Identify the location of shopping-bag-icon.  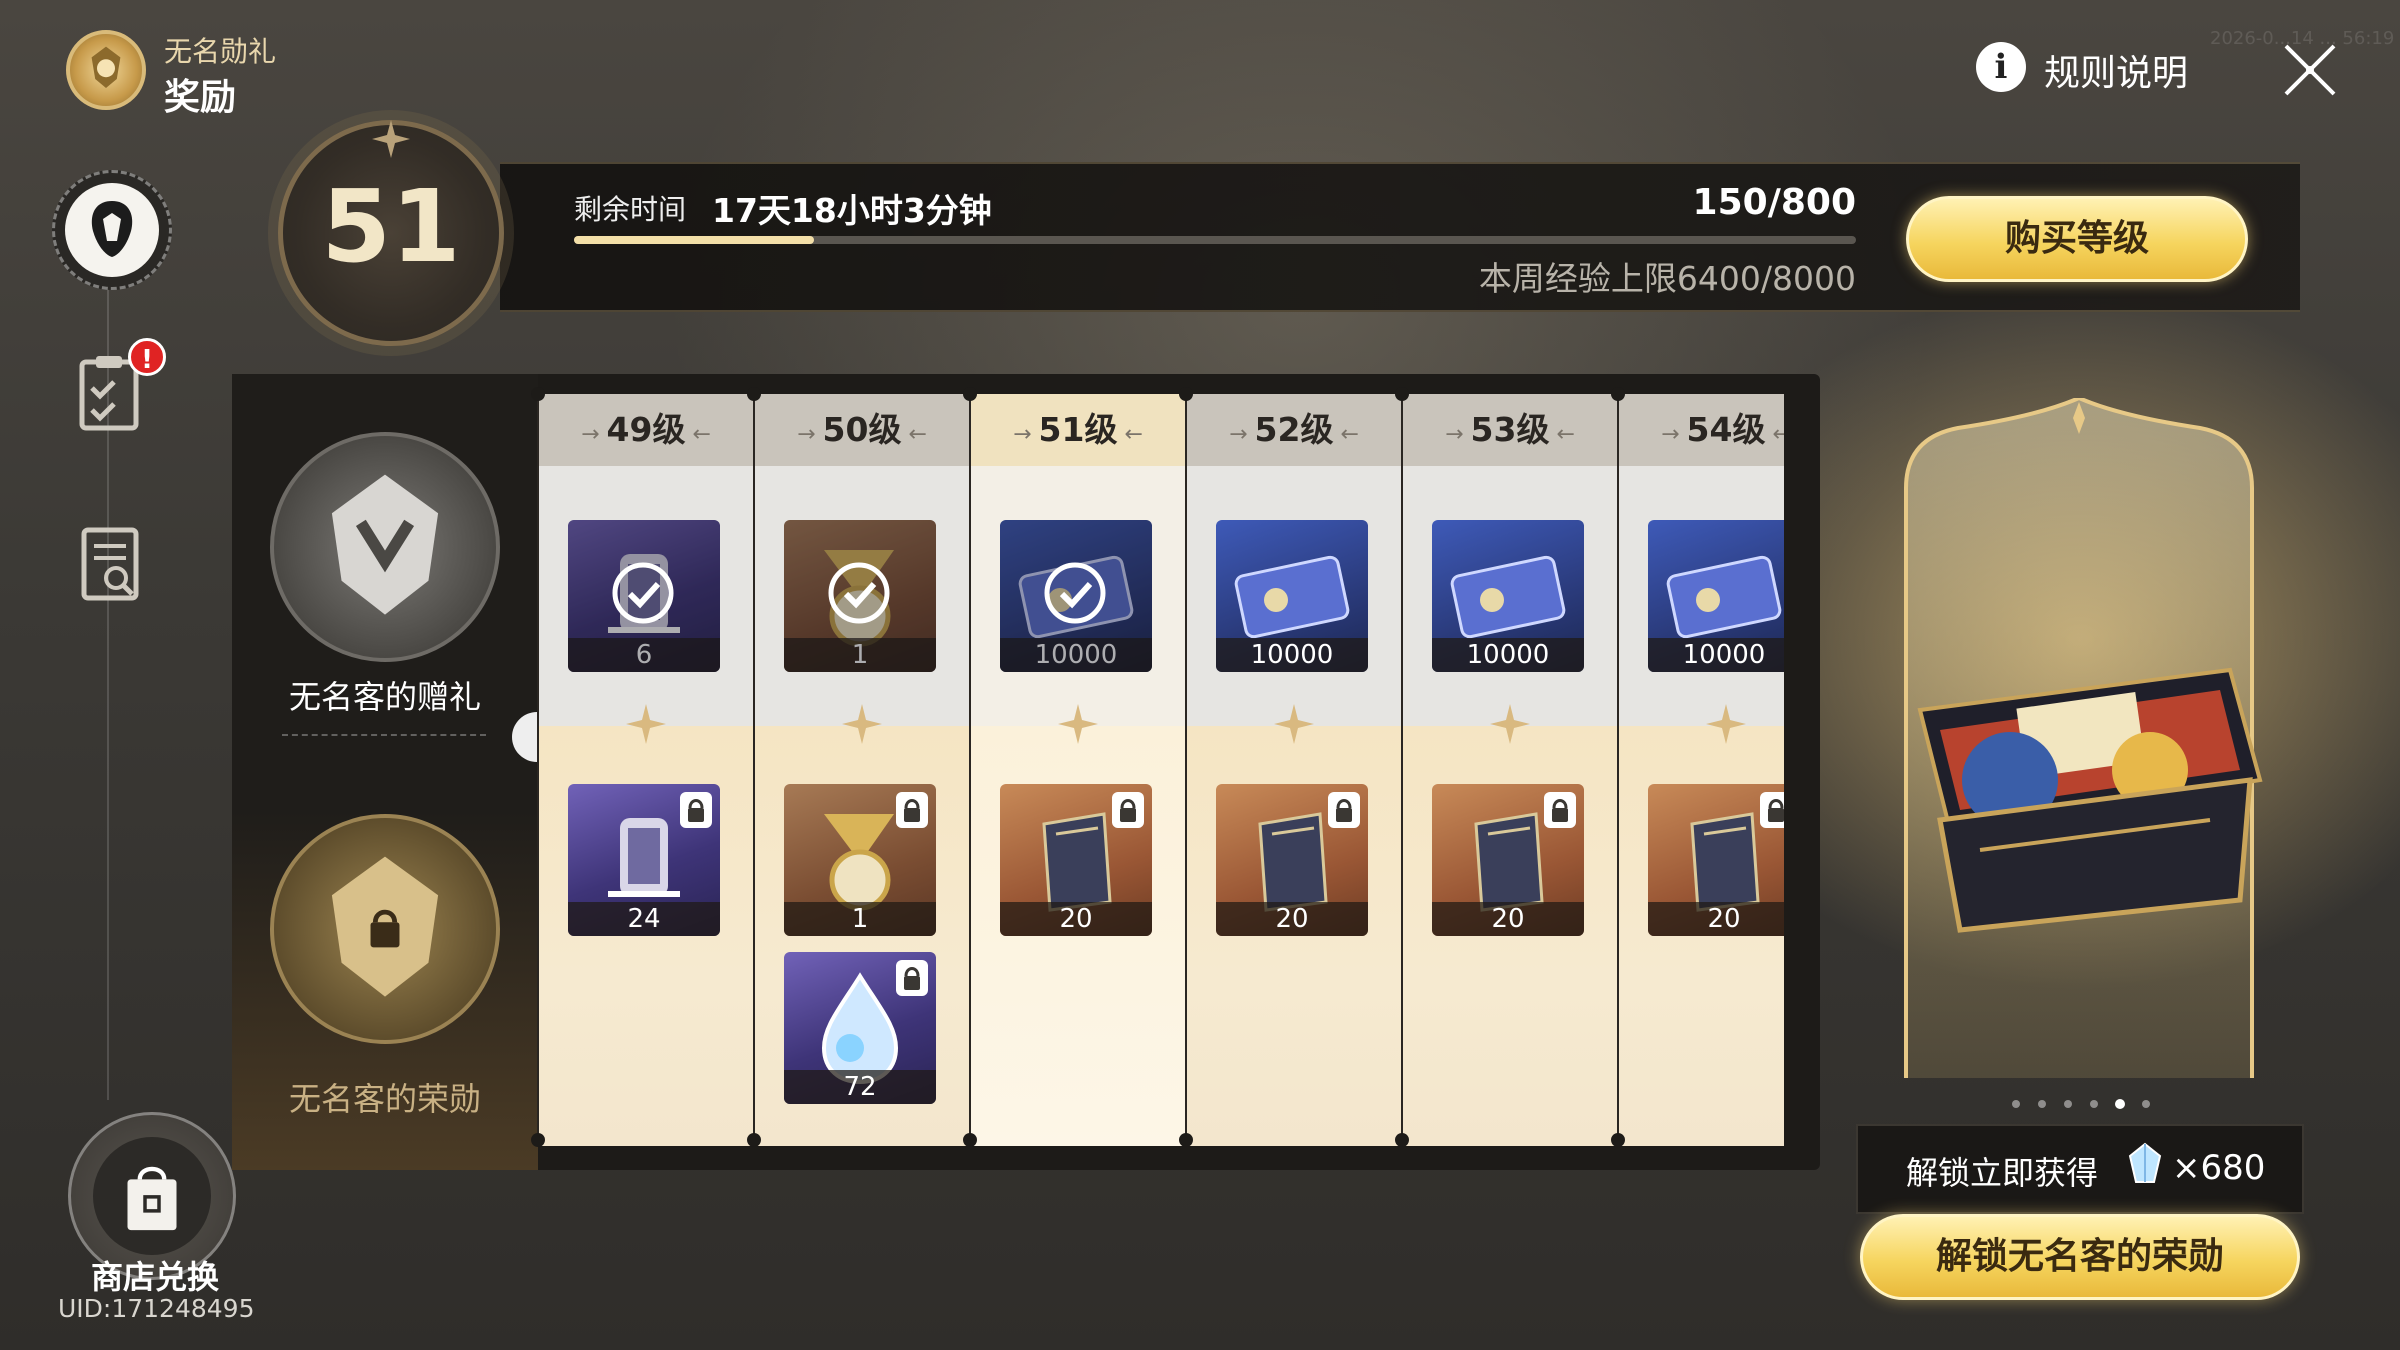
(152, 1196).